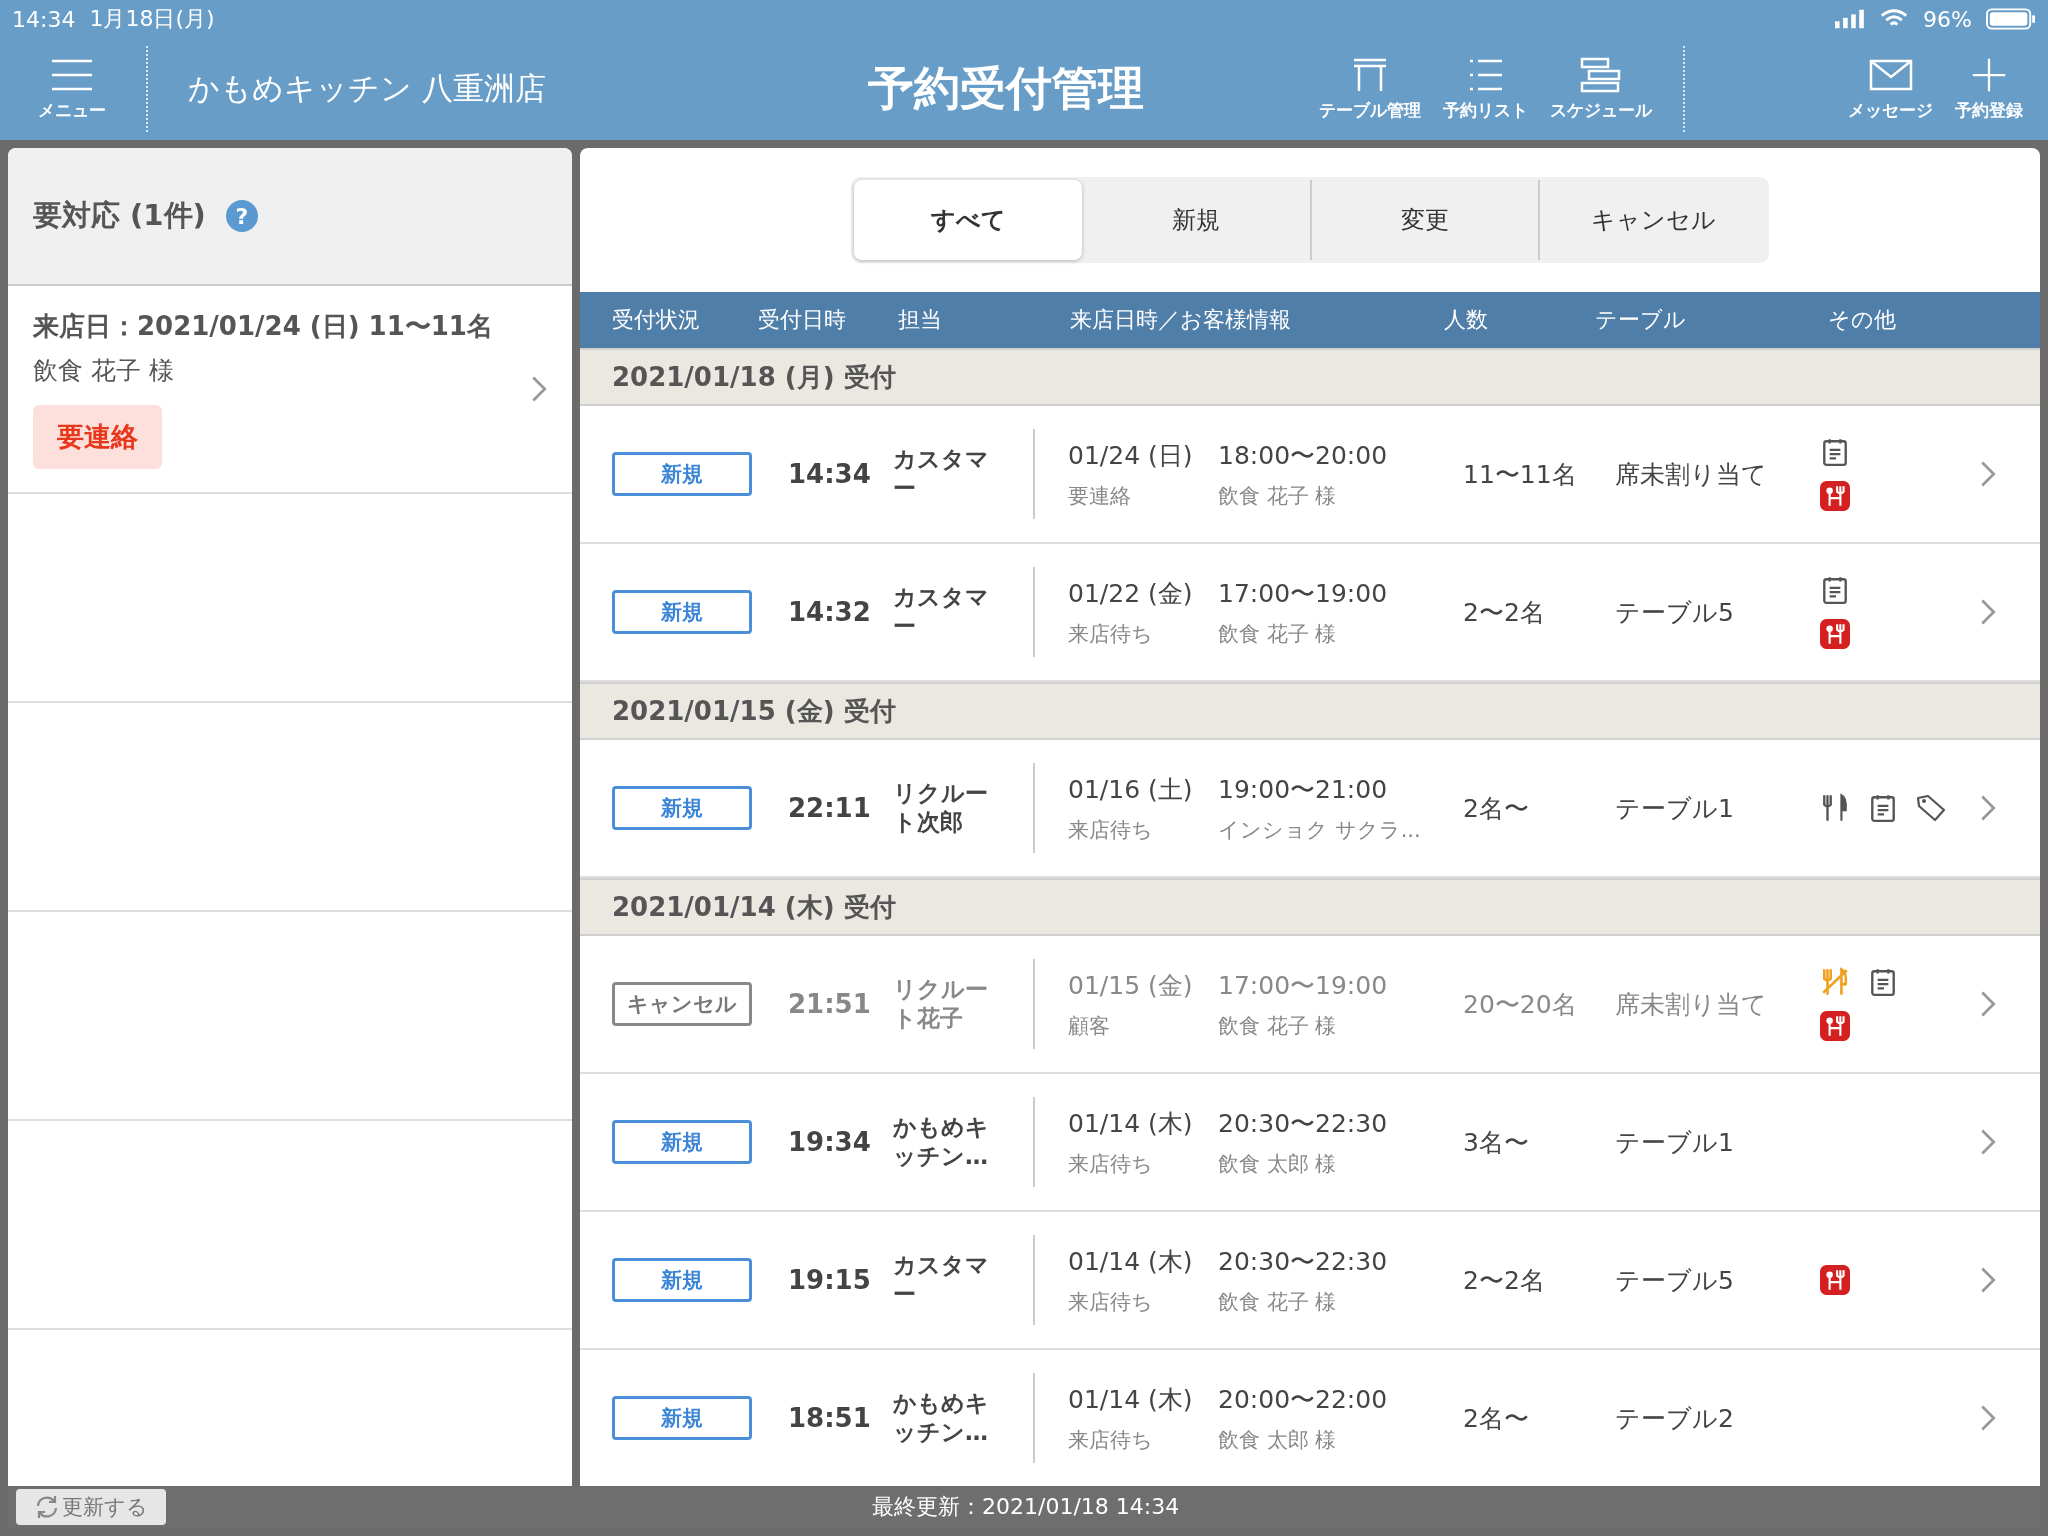 The image size is (2048, 1536). What do you see at coordinates (1641, 320) in the screenshot?
I see `column-header: テーブル` at bounding box center [1641, 320].